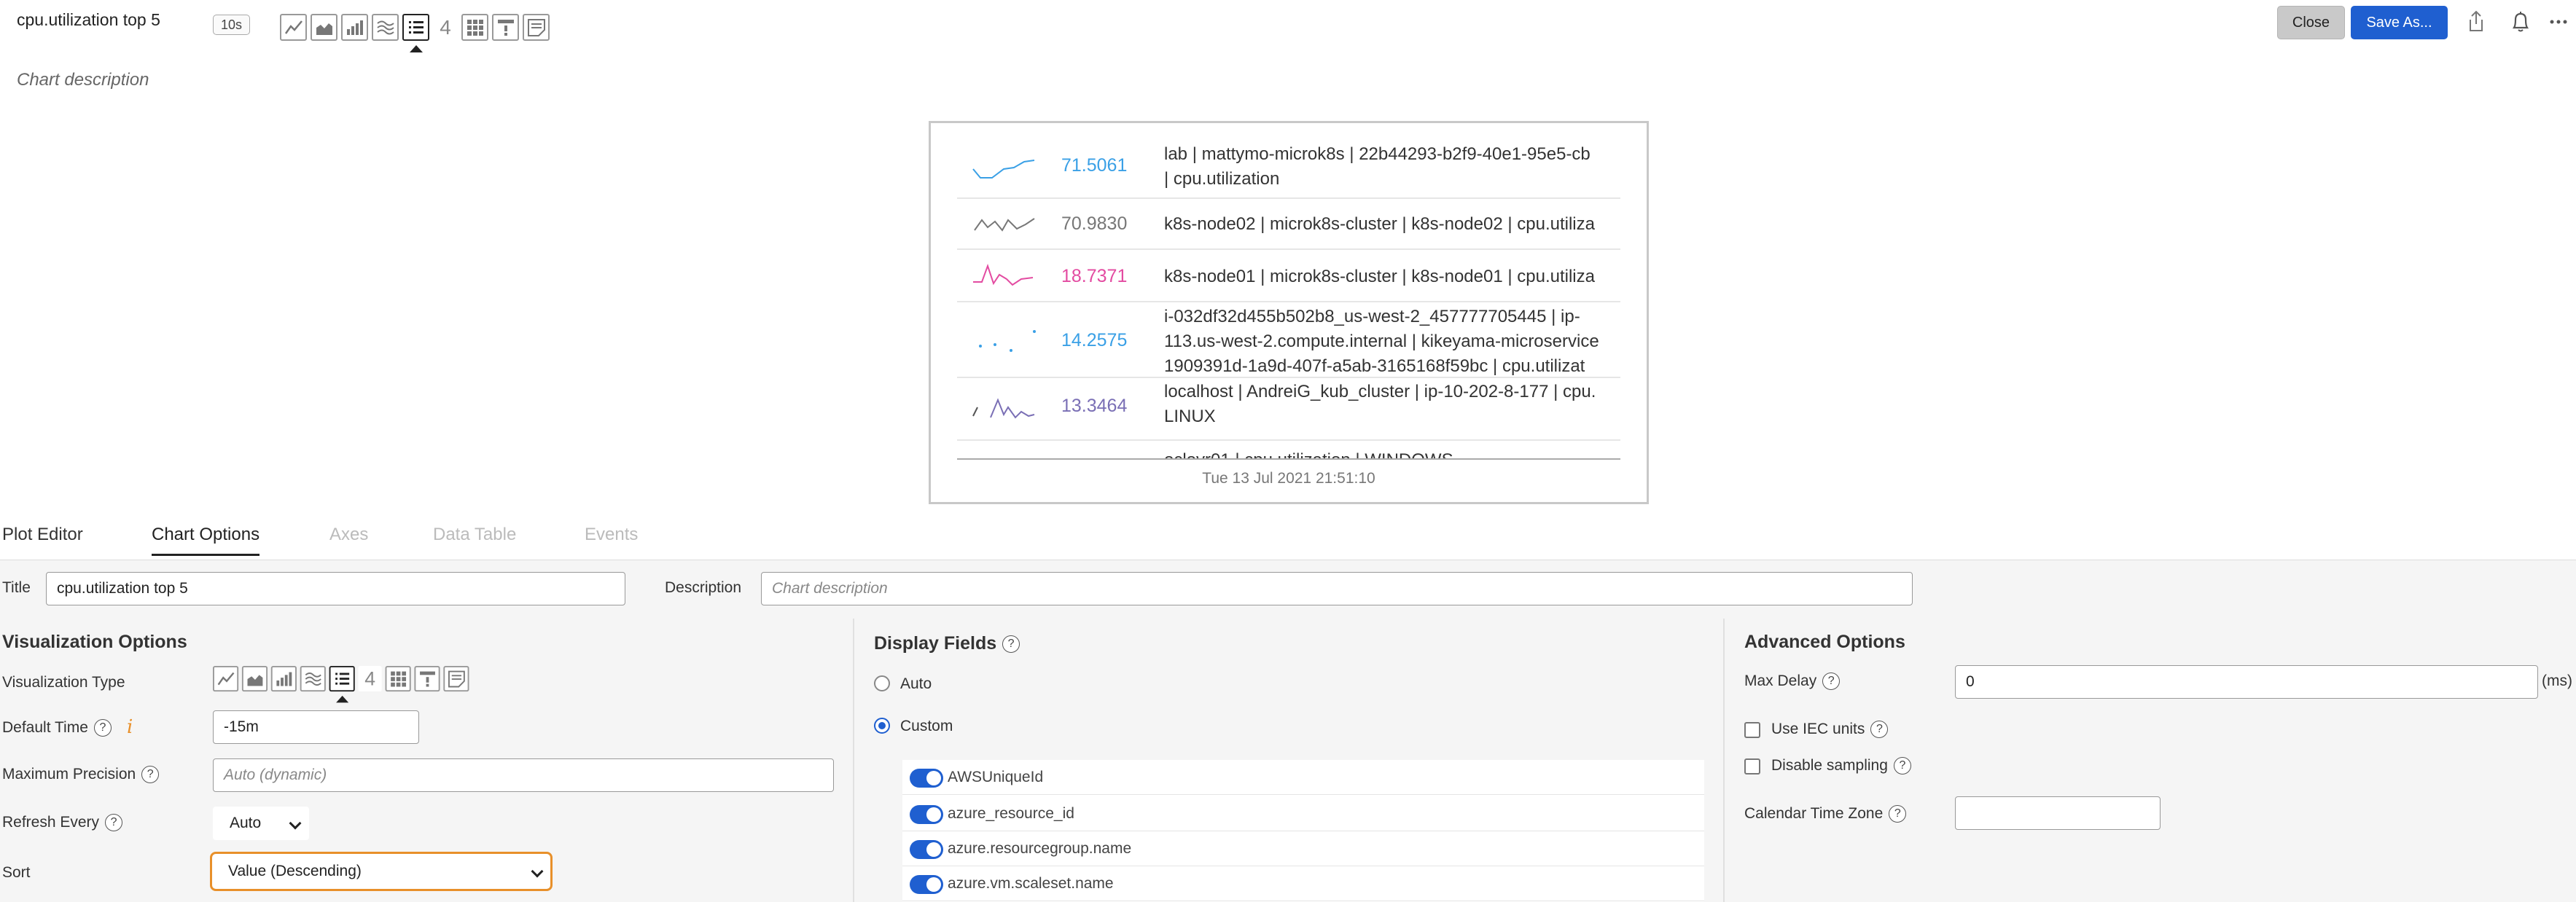 The height and width of the screenshot is (902, 2576). I want to click on list-item: oclovr01 | cpu.utilization | WINDOWS, so click(1288, 451).